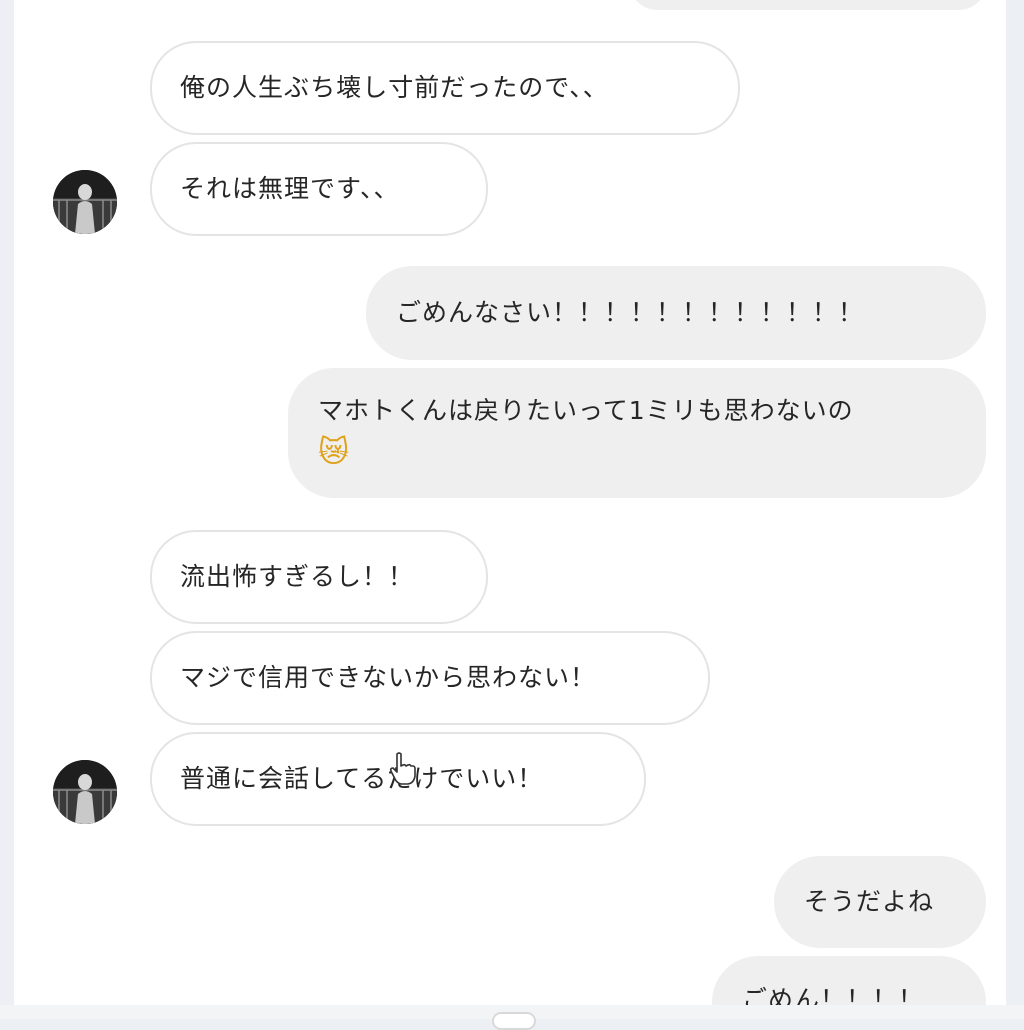  What do you see at coordinates (290, 188) in the screenshot?
I see `message-text: それは無理です、、` at bounding box center [290, 188].